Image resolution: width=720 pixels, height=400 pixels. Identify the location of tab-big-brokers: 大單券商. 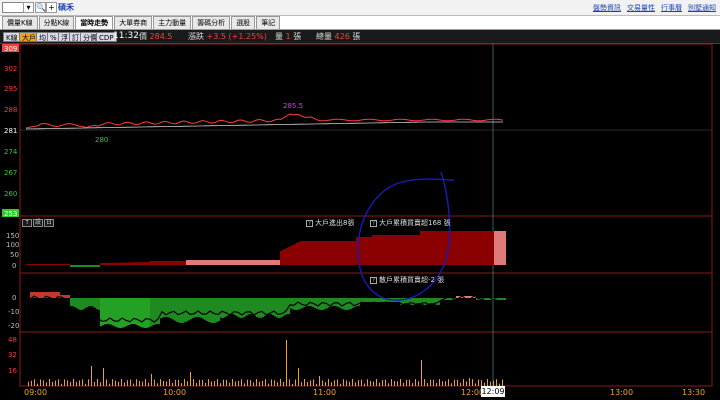
(133, 22).